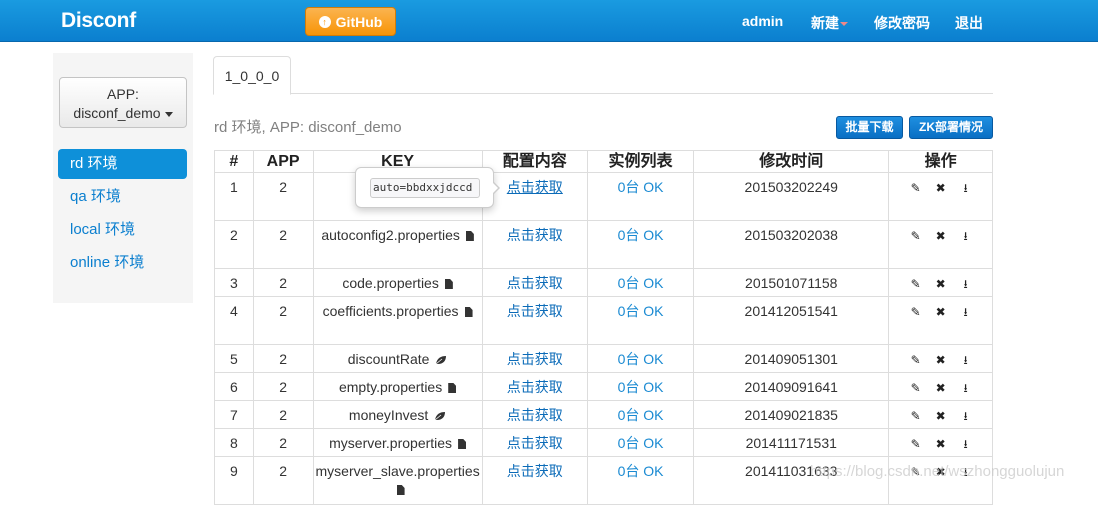  What do you see at coordinates (496, 188) in the screenshot?
I see `popover-arrow` at bounding box center [496, 188].